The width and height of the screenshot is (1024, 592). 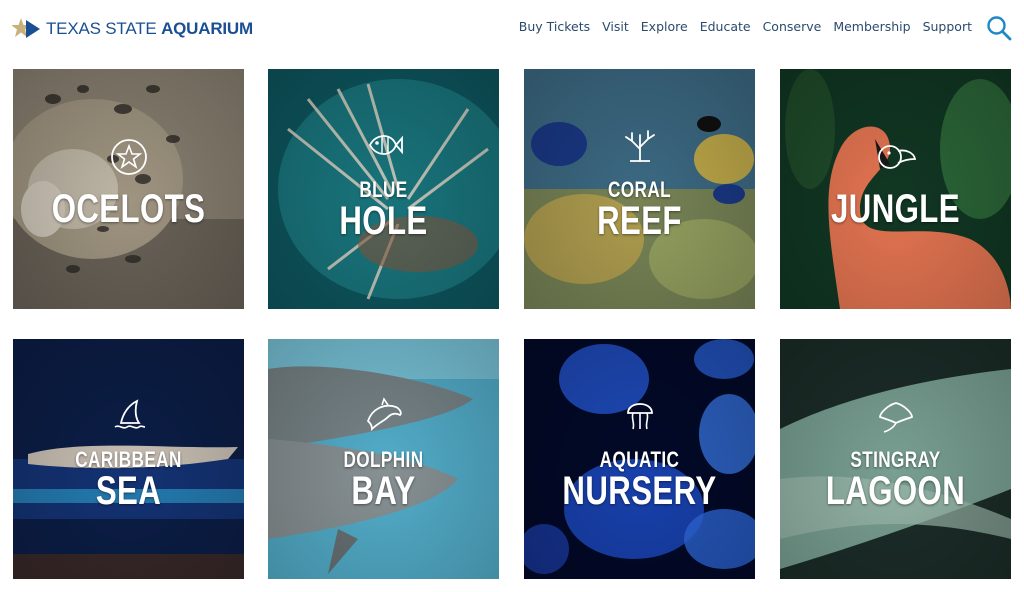 I want to click on tile-title: HOLE, so click(x=383, y=221).